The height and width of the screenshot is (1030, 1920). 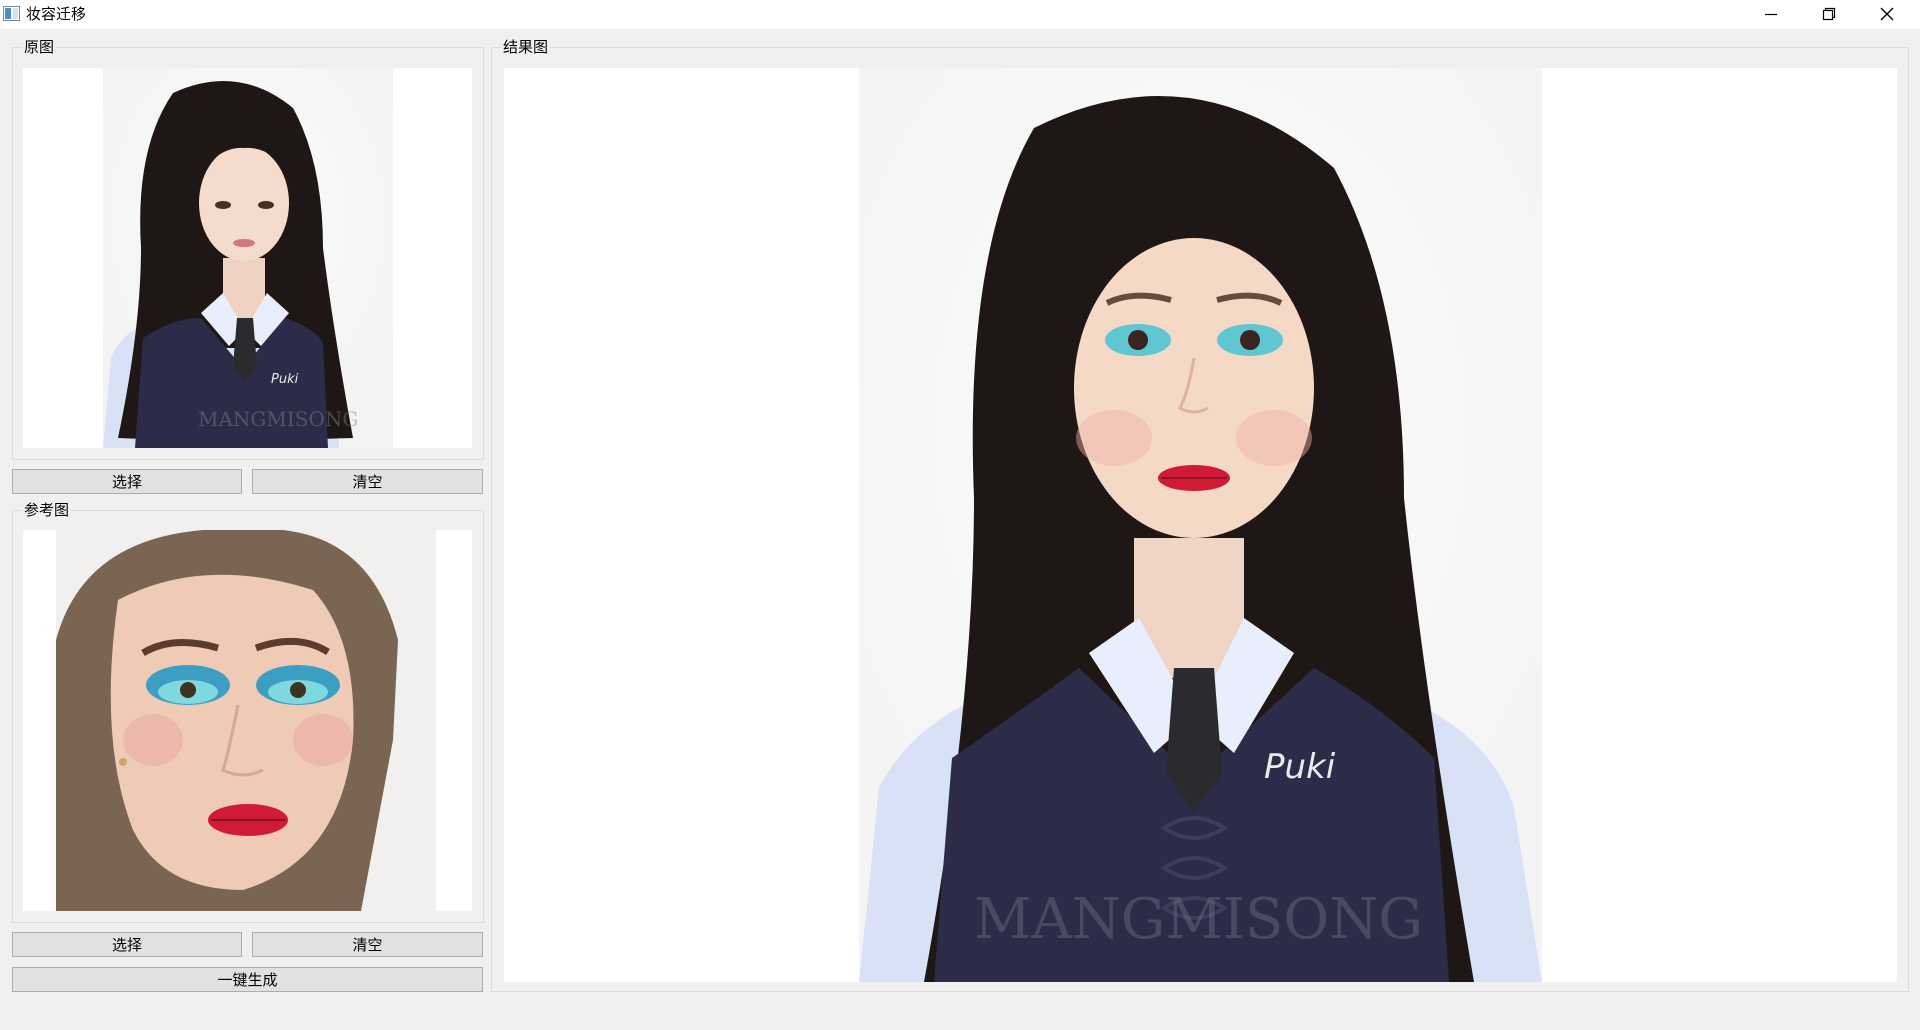 What do you see at coordinates (367, 481) in the screenshot?
I see `source-clear-button: 清空` at bounding box center [367, 481].